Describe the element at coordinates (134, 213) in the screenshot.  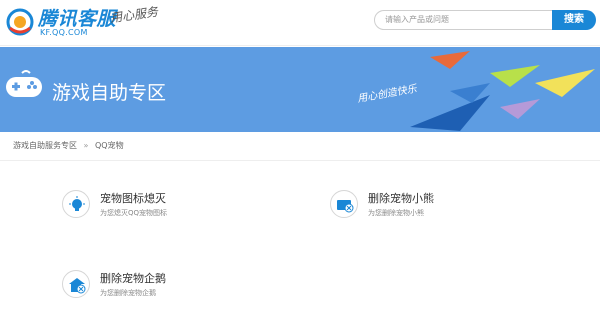
I see `card-description: 为您熄灭QQ宠物图标` at that location.